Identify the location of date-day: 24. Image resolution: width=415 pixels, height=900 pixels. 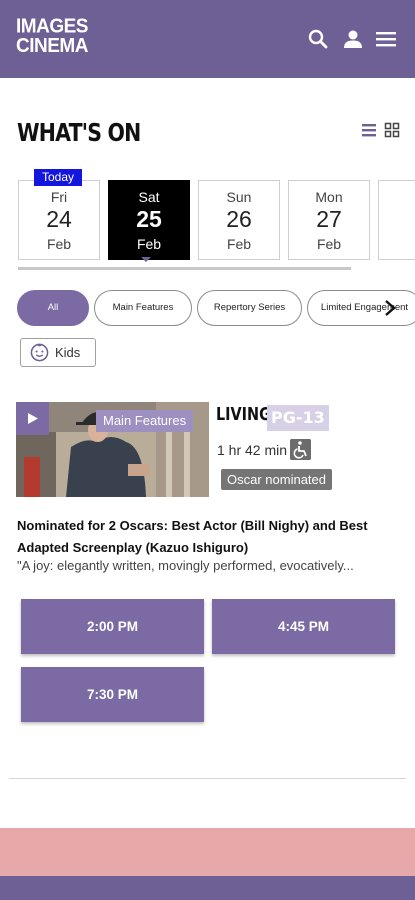
(59, 219).